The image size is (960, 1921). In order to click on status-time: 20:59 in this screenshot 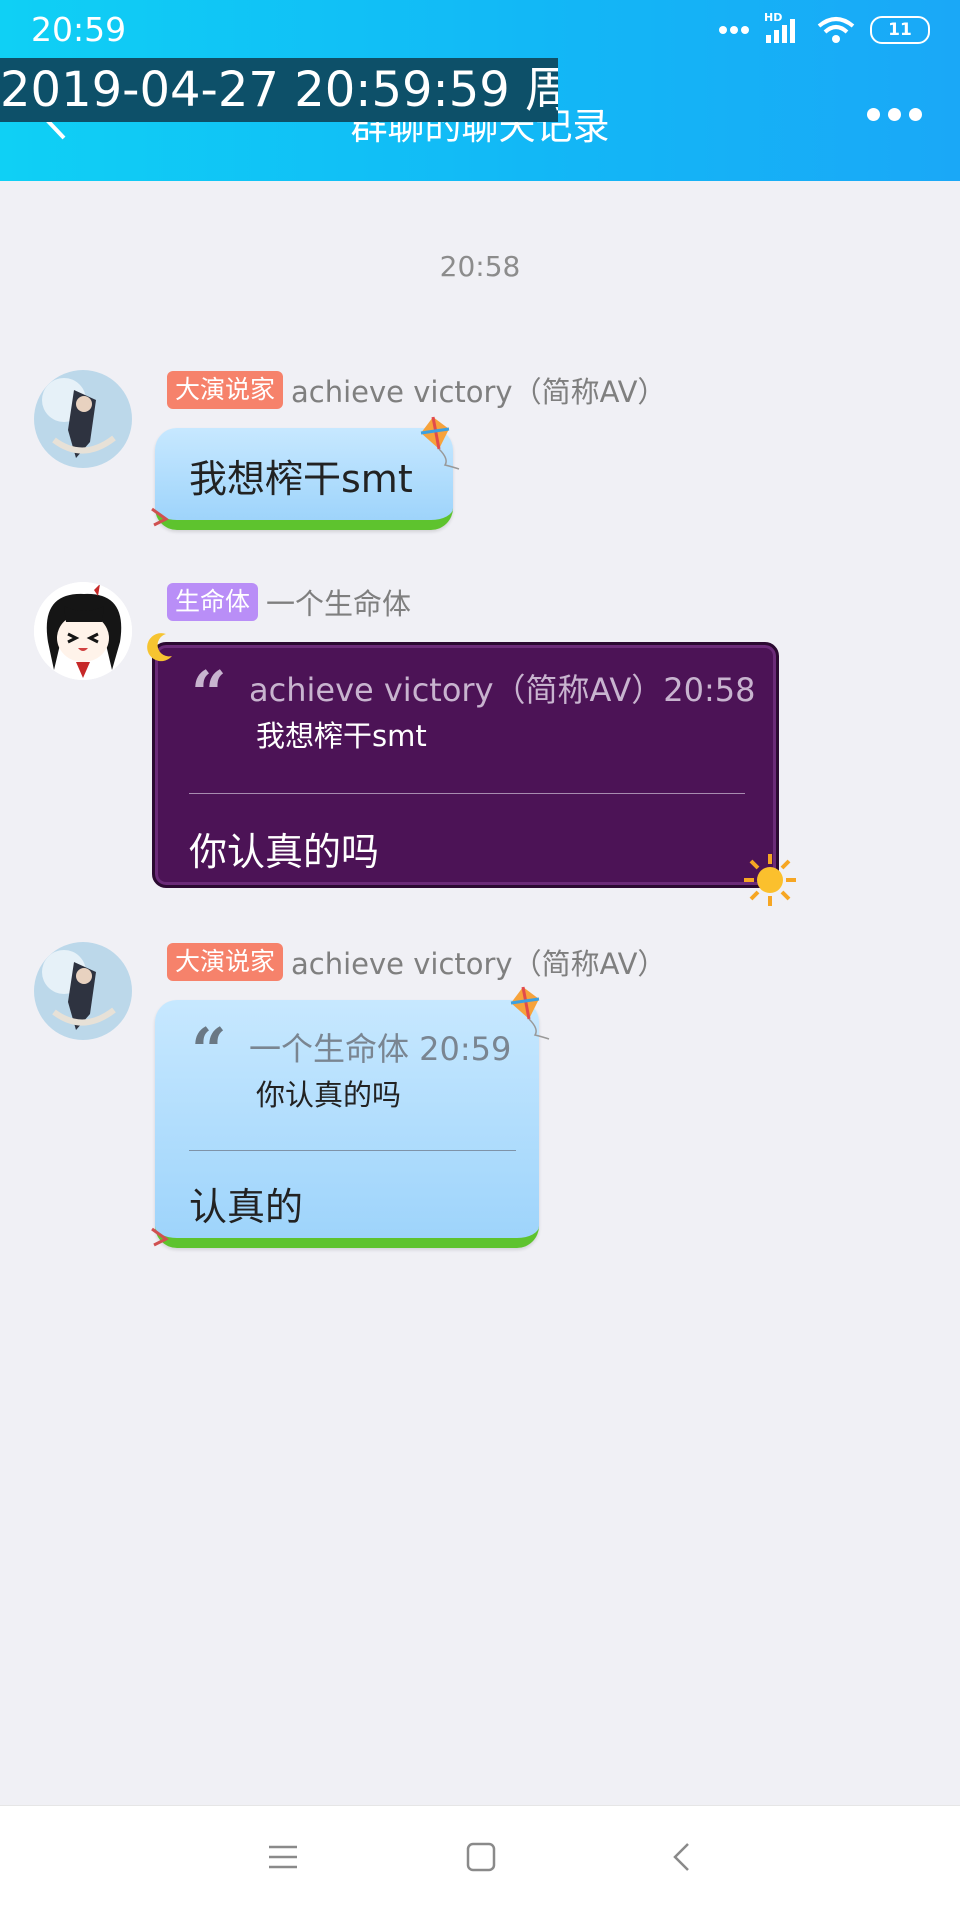, I will do `click(79, 29)`.